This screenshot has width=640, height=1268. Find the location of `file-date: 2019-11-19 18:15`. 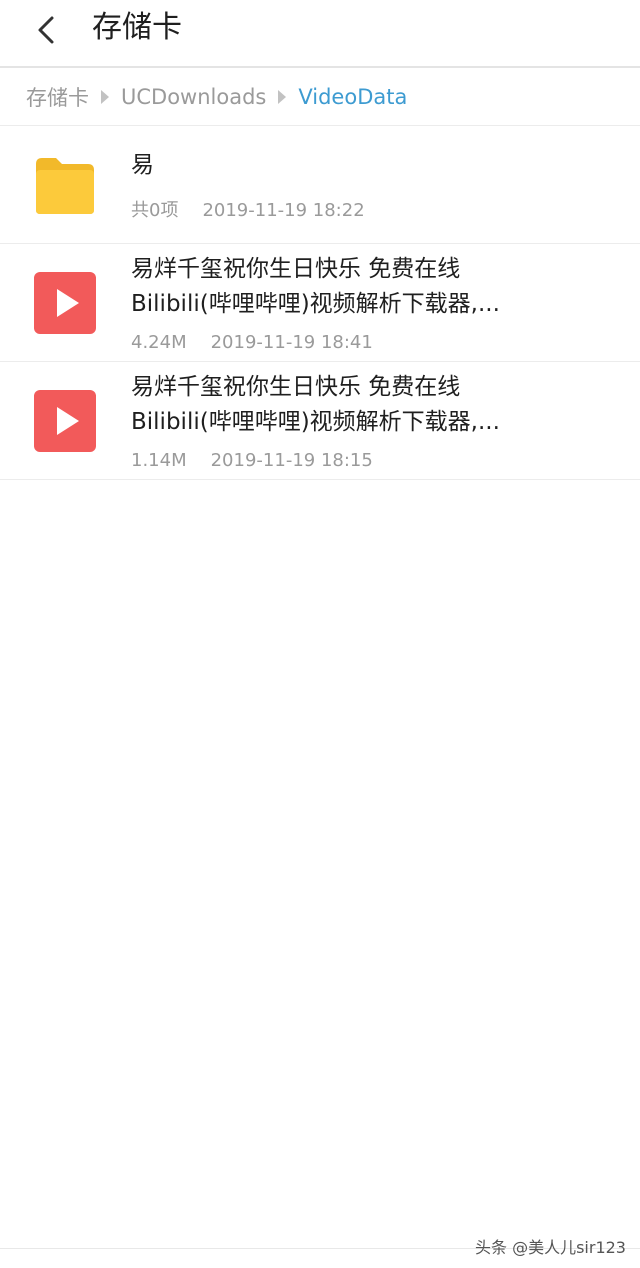

file-date: 2019-11-19 18:15 is located at coordinates (291, 460).